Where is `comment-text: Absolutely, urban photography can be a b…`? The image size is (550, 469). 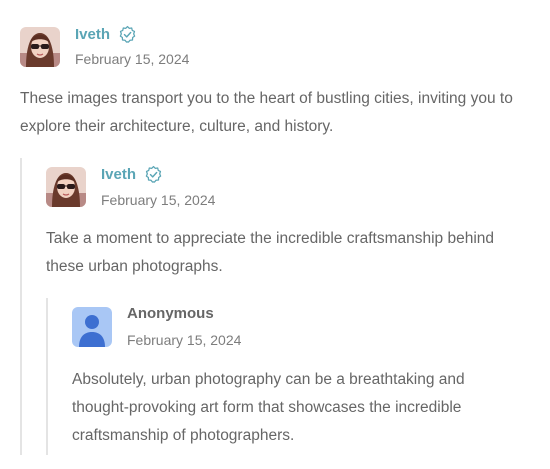
comment-text: Absolutely, urban photography can be a b… is located at coordinates (268, 407).